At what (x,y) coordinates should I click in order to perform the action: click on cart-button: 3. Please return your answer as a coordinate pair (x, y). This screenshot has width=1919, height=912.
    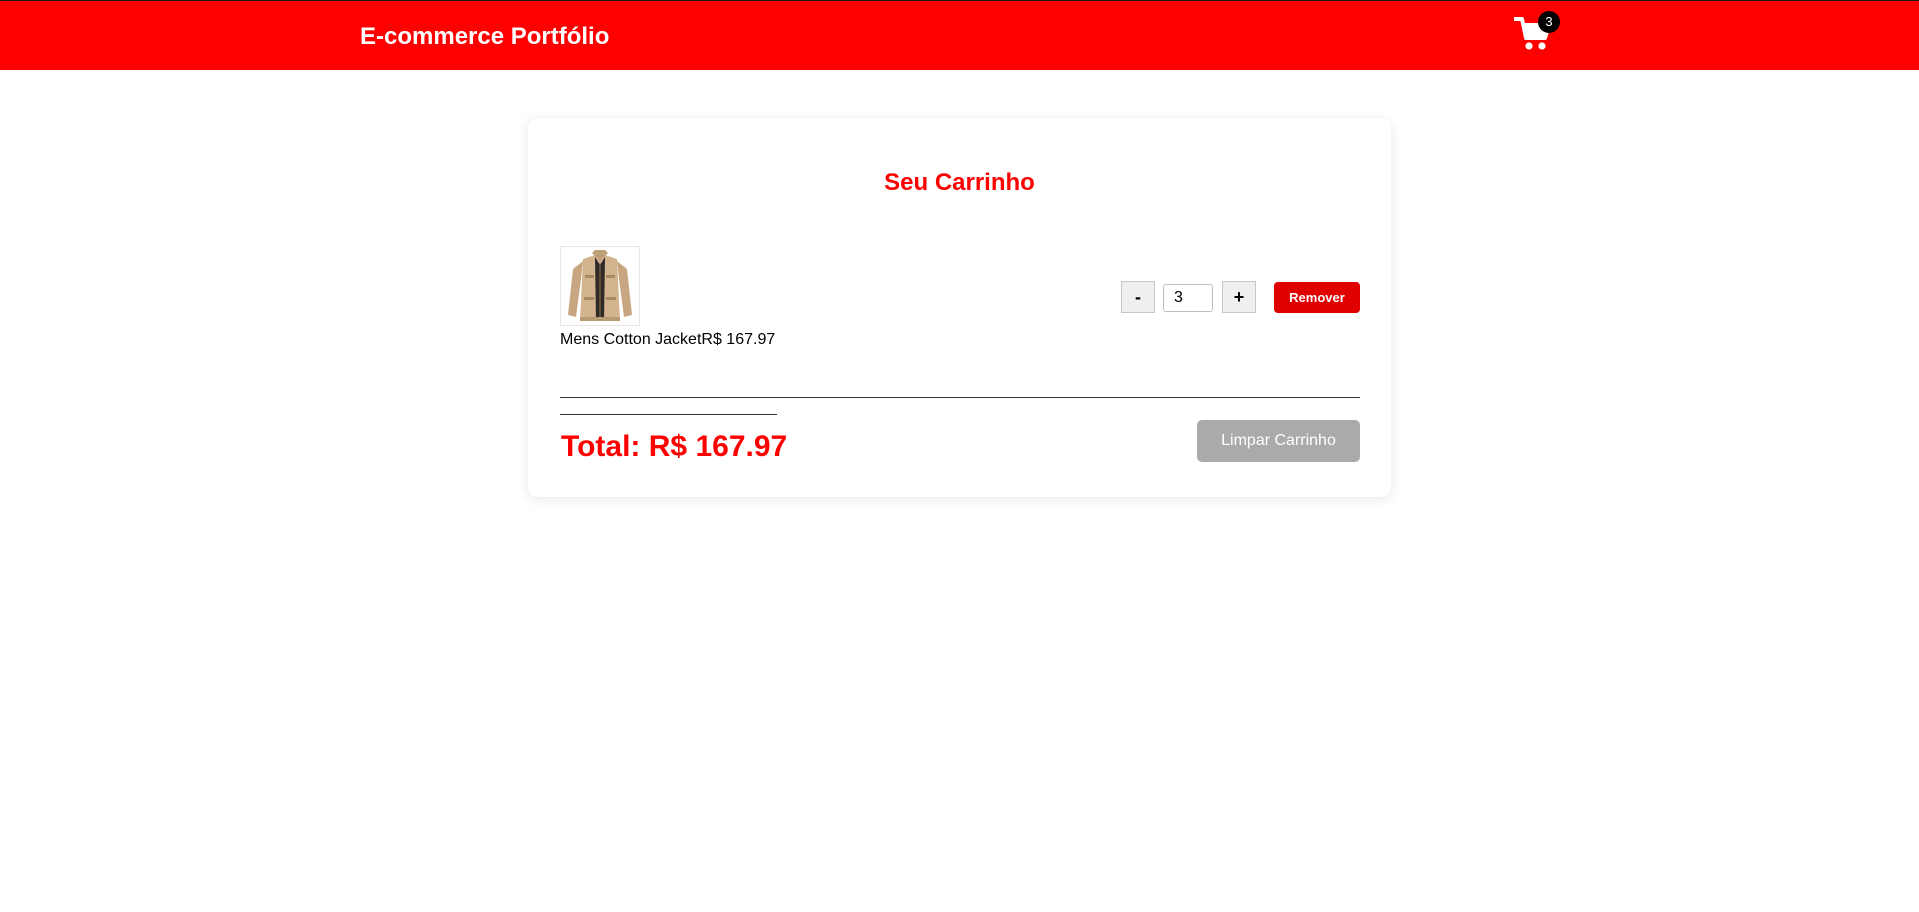
    Looking at the image, I should click on (1537, 33).